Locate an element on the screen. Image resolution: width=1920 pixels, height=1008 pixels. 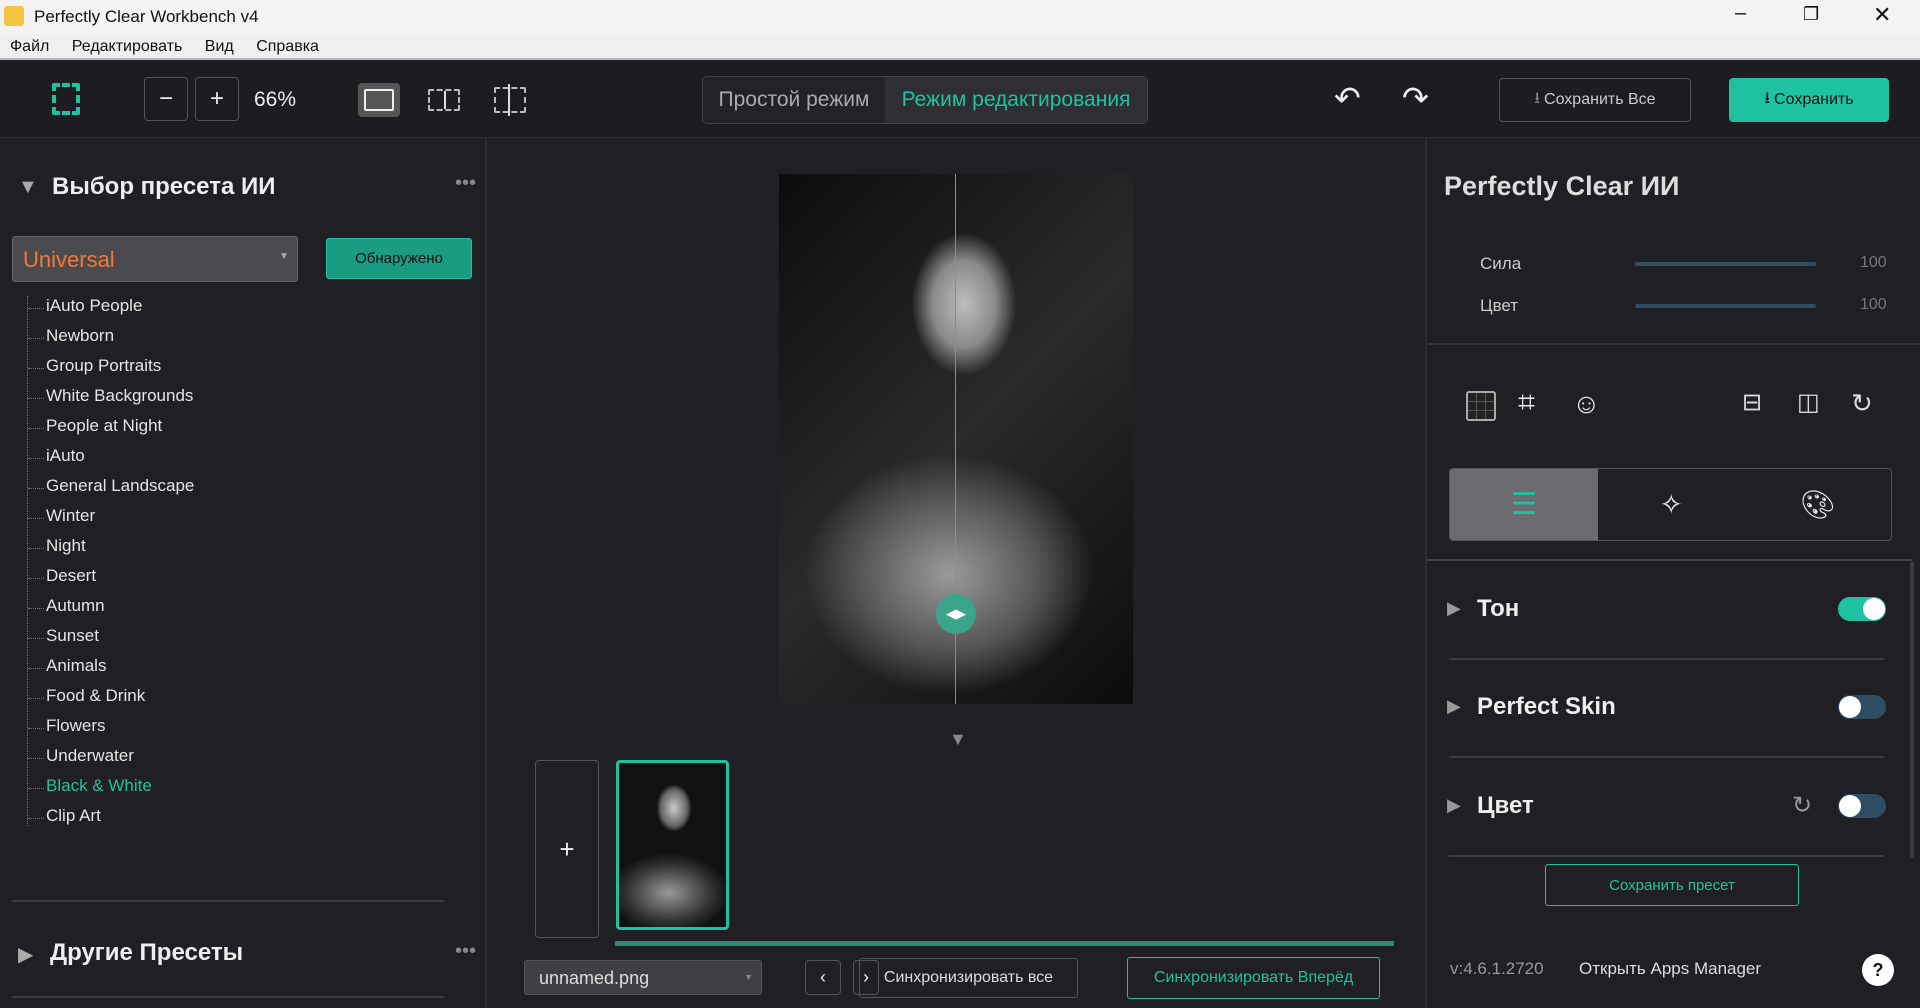
app-logo-icon is located at coordinates (14, 16).